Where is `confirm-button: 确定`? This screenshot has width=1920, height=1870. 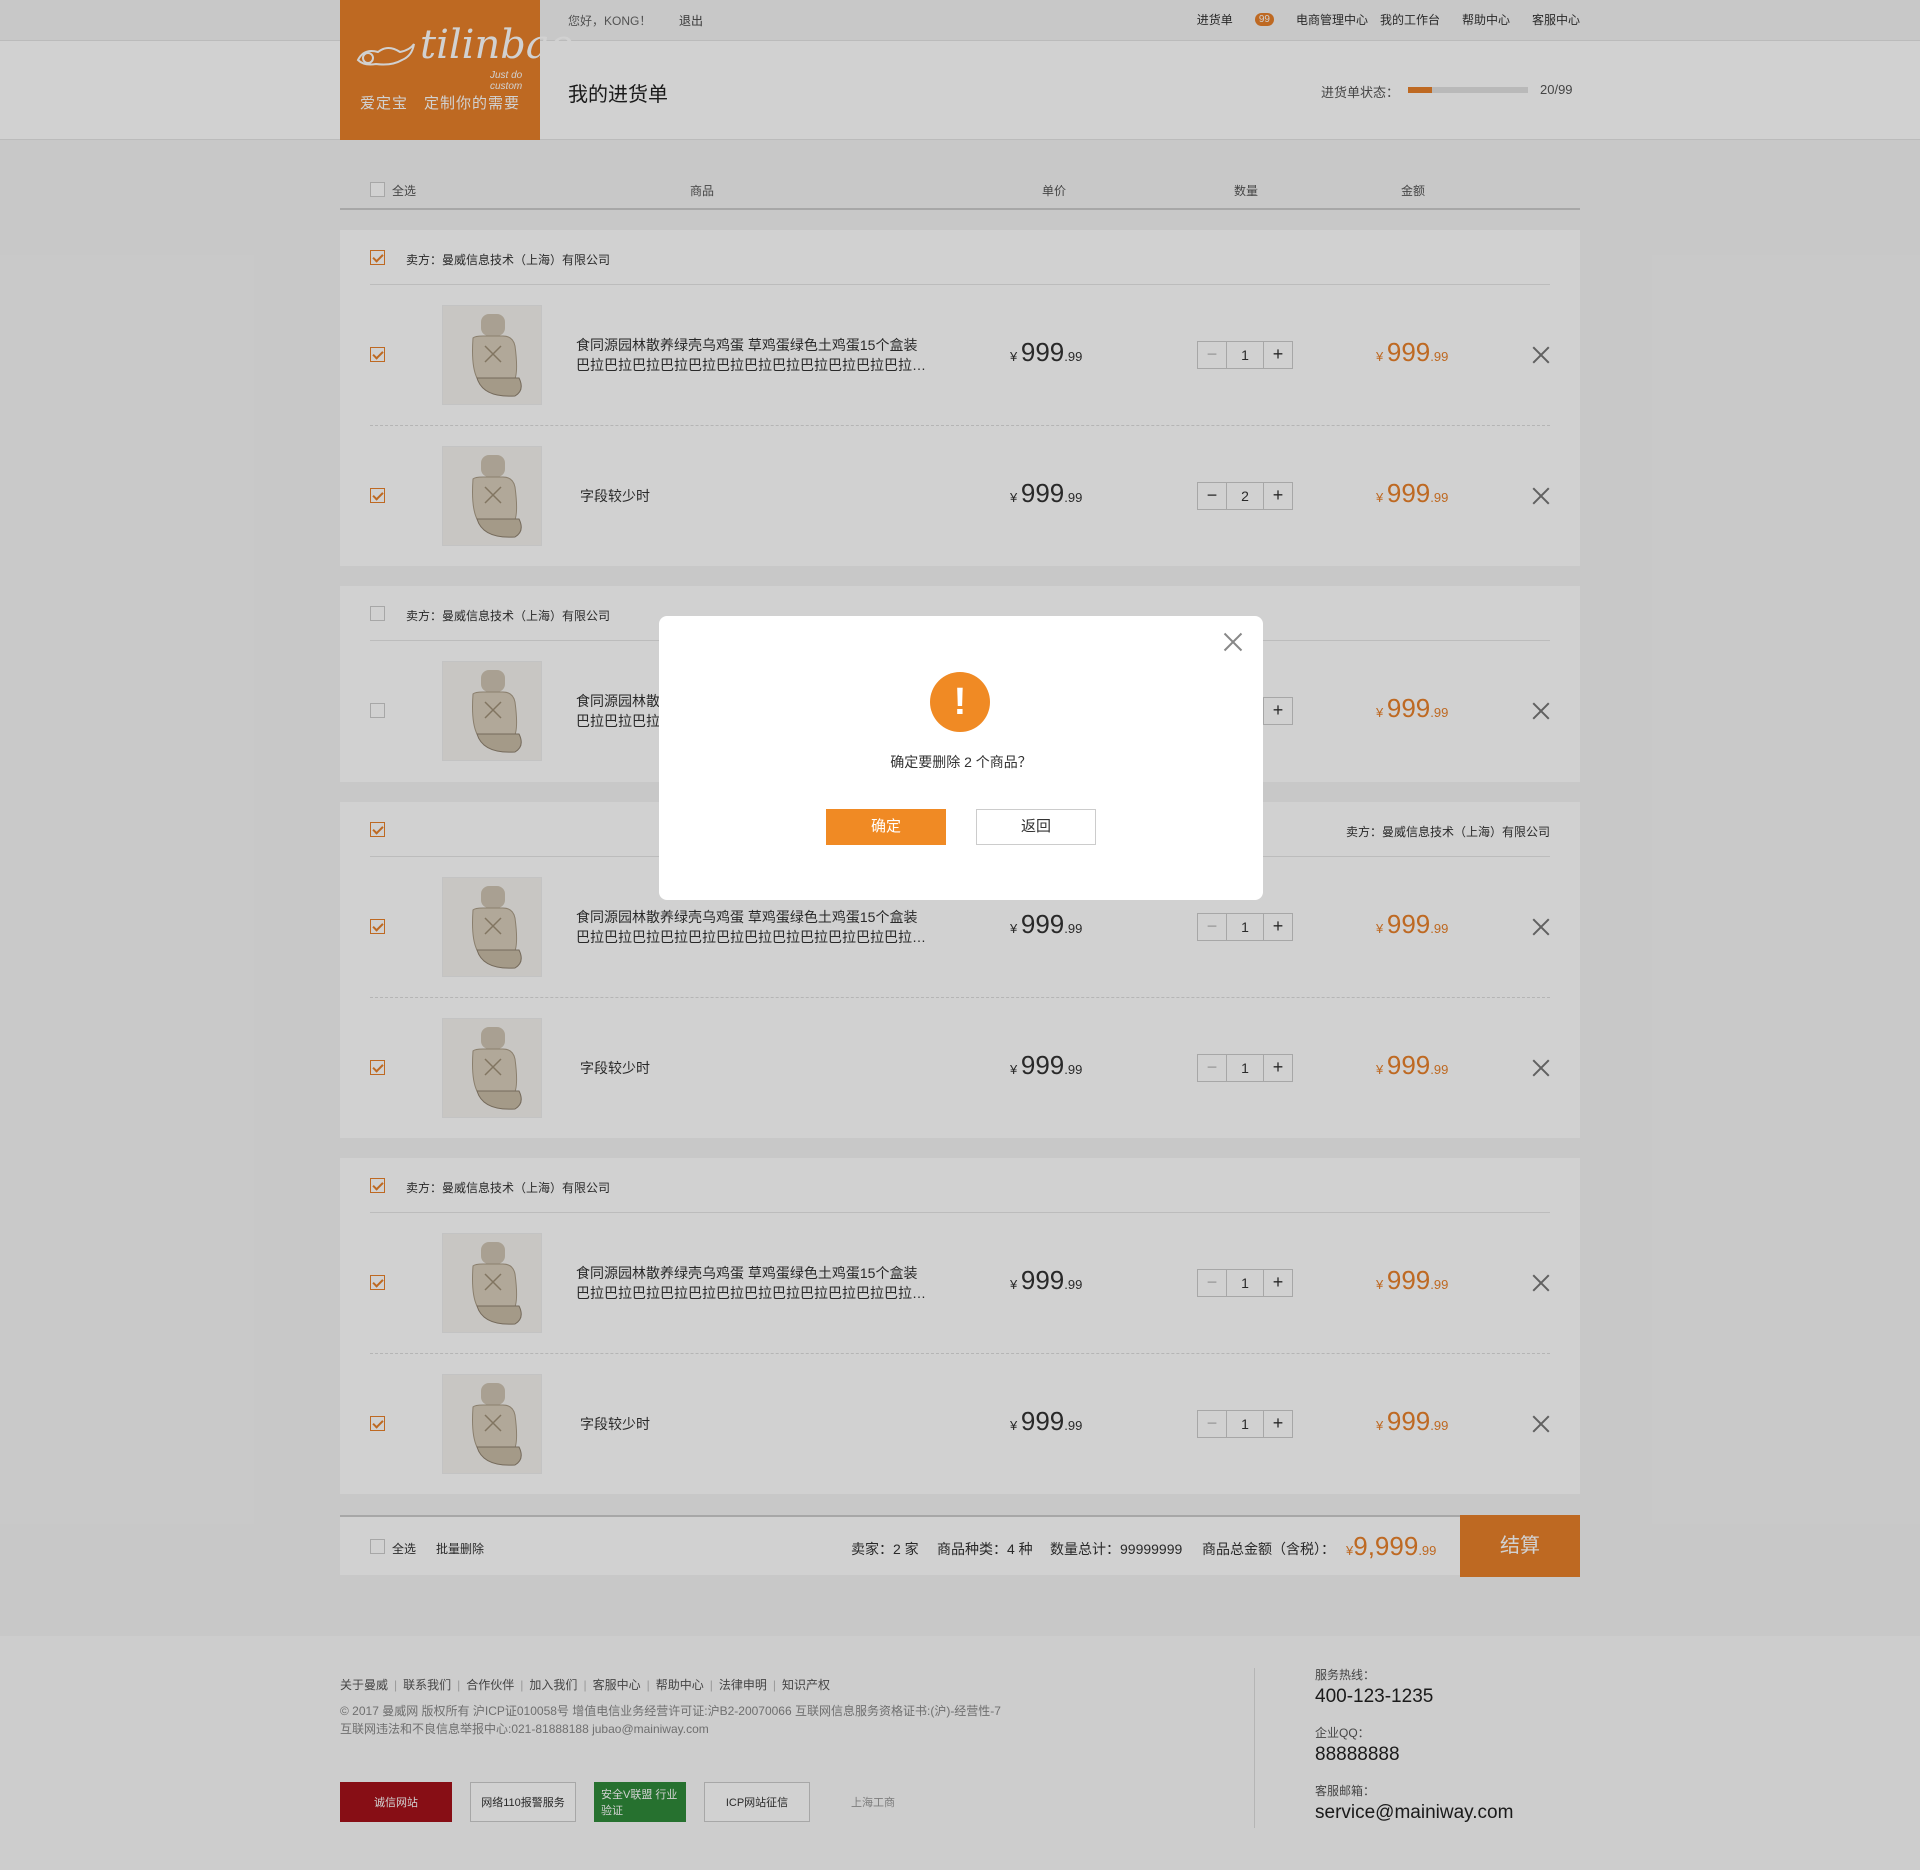
confirm-button: 确定 is located at coordinates (886, 827).